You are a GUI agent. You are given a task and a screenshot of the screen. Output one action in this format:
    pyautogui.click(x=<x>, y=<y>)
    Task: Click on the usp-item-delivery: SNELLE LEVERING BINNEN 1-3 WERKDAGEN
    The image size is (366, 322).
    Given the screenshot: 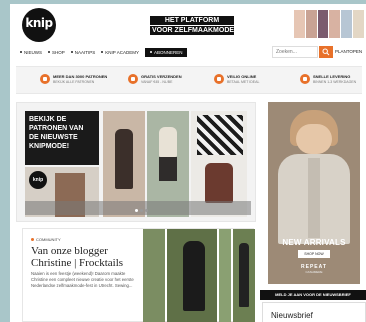 What is the action you would take?
    pyautogui.click(x=328, y=79)
    